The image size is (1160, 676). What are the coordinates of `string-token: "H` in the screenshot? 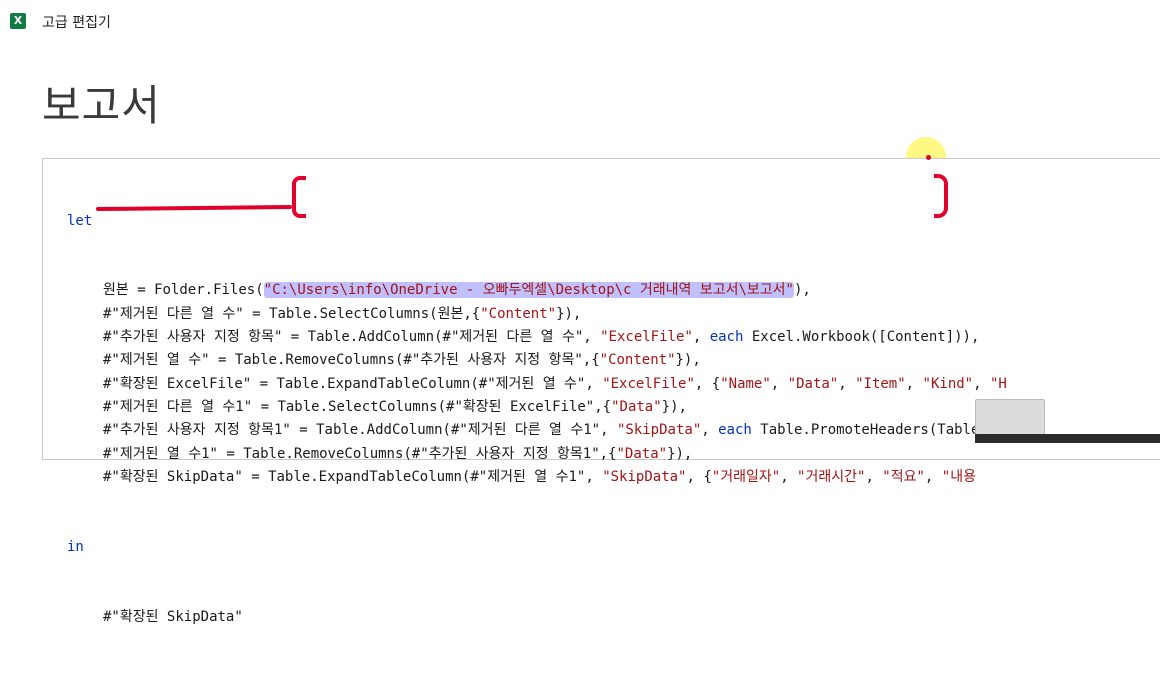 It's located at (998, 383).